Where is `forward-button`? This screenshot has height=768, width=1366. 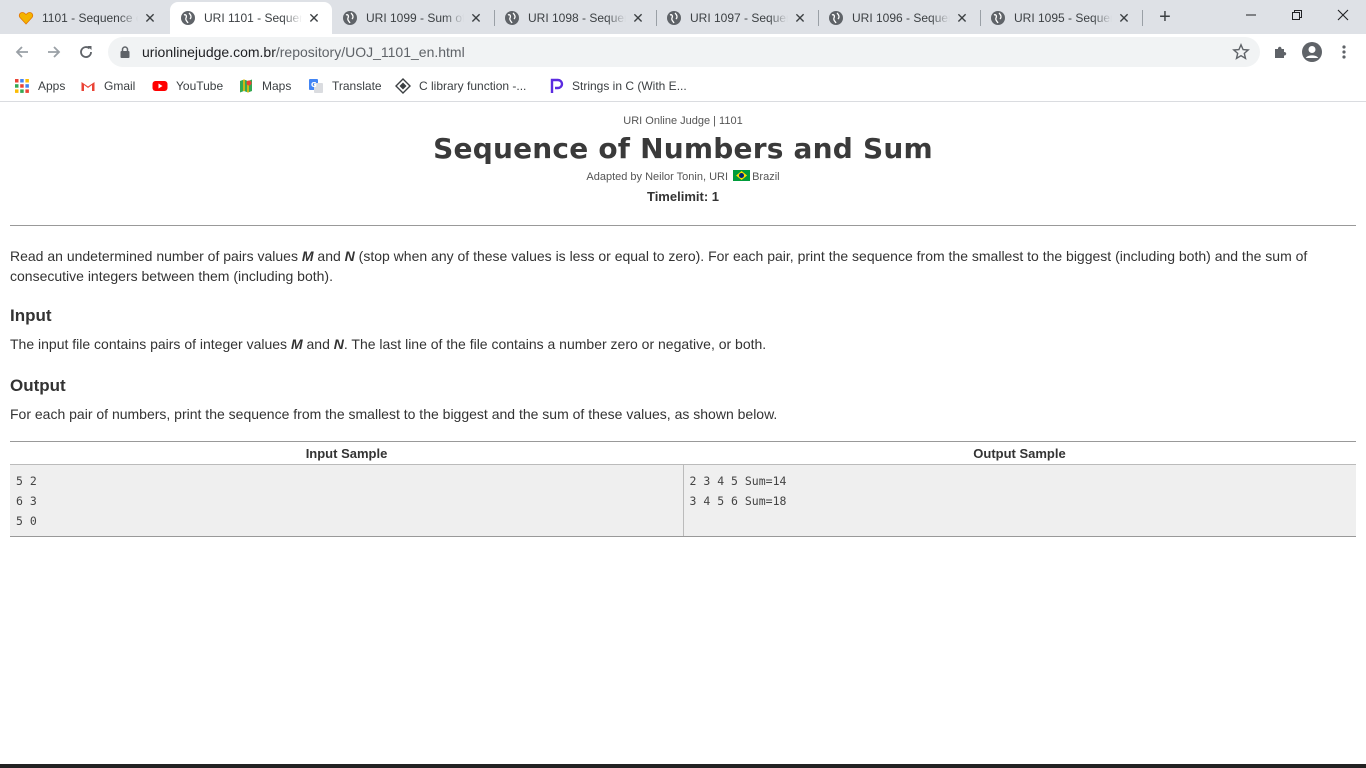 forward-button is located at coordinates (54, 52).